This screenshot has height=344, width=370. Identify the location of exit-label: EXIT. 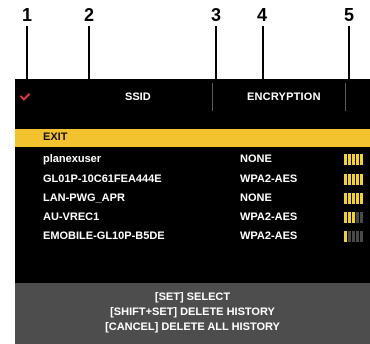
(55, 137).